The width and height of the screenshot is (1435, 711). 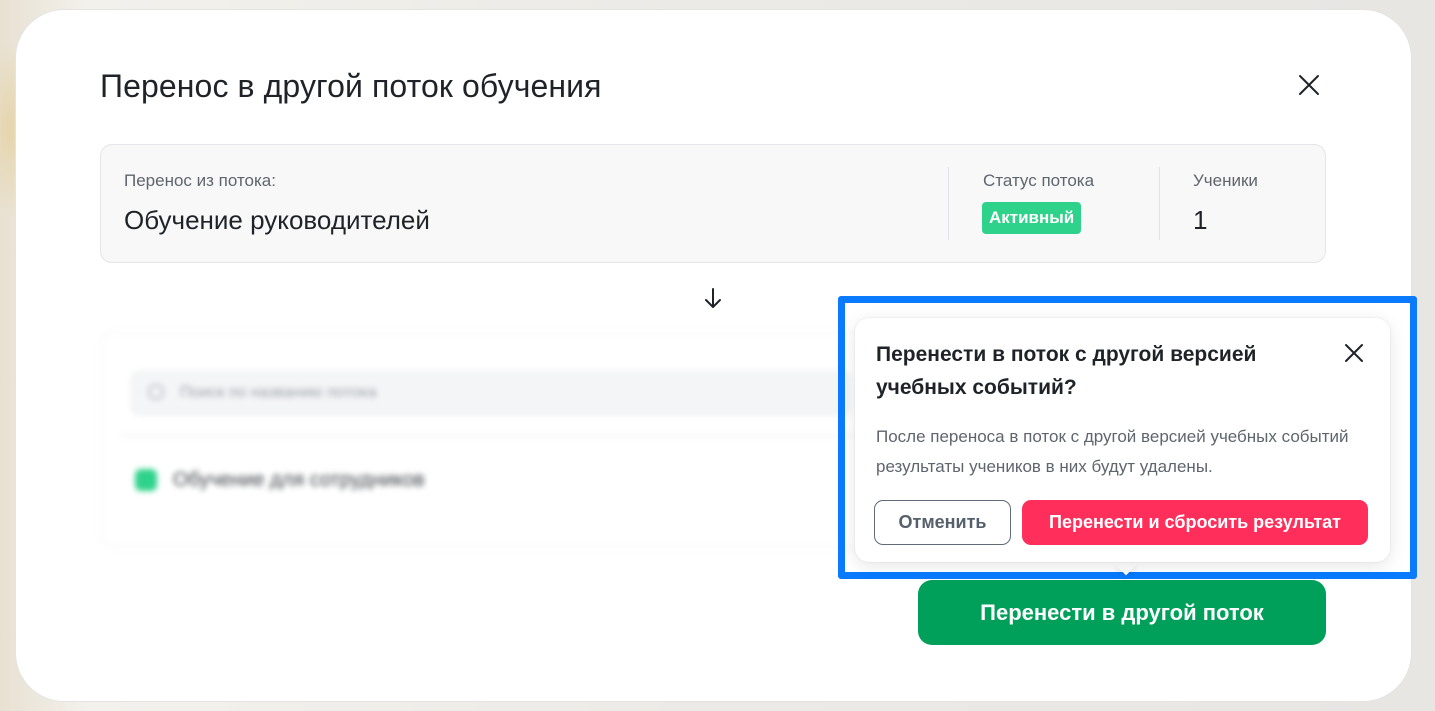 What do you see at coordinates (1195, 522) in the screenshot?
I see `confirm-reset-button: Перенести и сбросить результат` at bounding box center [1195, 522].